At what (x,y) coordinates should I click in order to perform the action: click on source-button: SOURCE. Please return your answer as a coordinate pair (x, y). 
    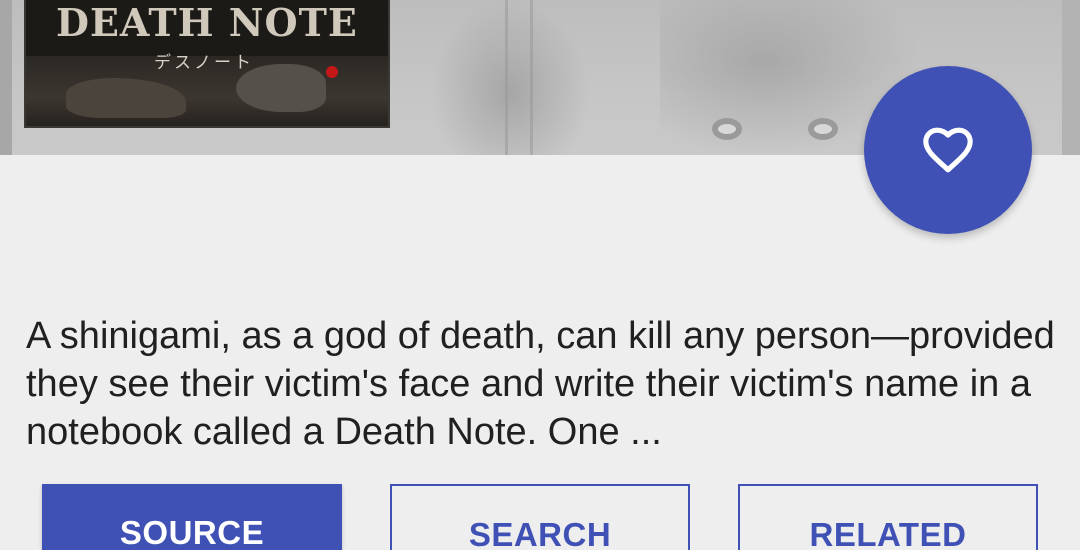
    Looking at the image, I should click on (192, 517).